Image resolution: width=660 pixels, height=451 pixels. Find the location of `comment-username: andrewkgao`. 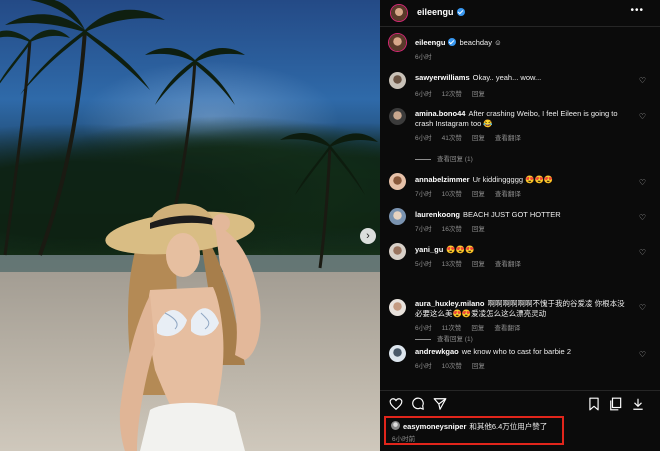

comment-username: andrewkgao is located at coordinates (437, 351).